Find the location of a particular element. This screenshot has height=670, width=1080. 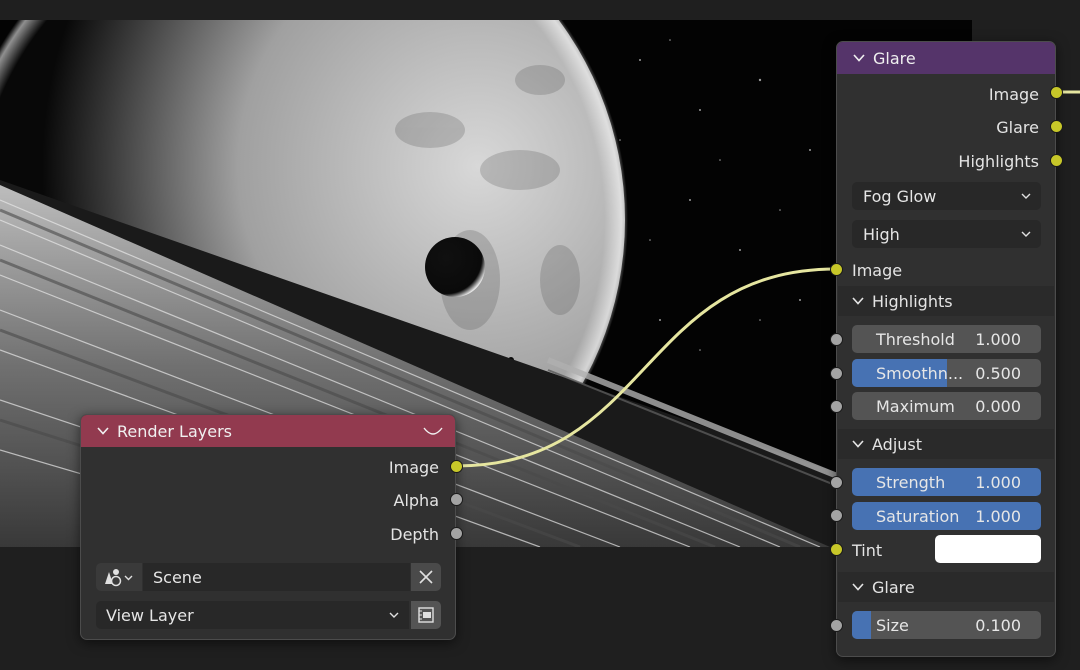

output-highlights-socket is located at coordinates (1056, 160).